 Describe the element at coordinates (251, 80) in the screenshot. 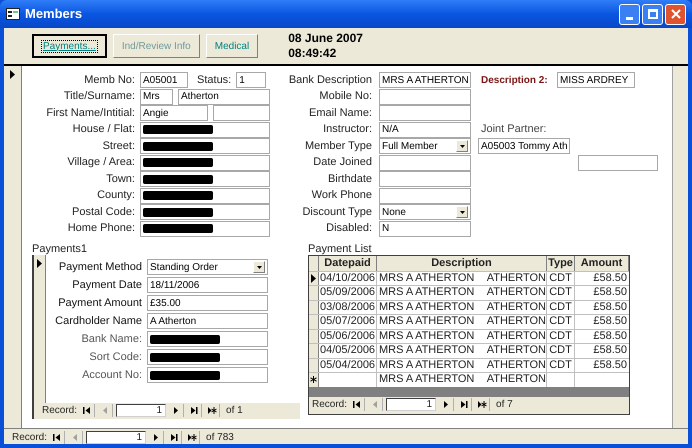

I see `input-field: 1` at that location.